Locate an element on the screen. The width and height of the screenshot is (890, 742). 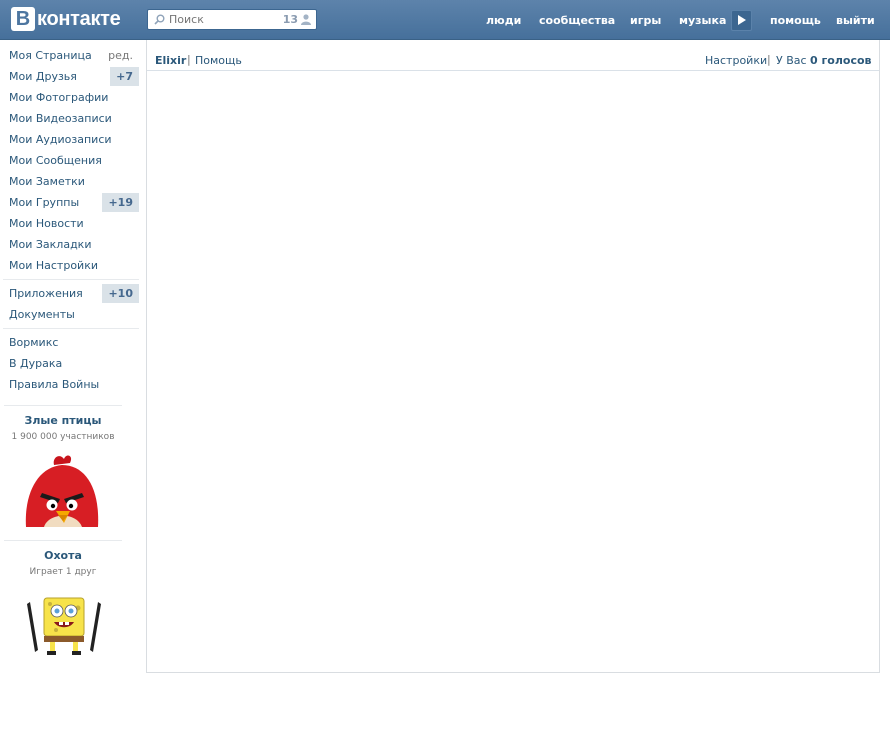
sidebar-item-videos: Мои Видеозаписи is located at coordinates (71, 118).